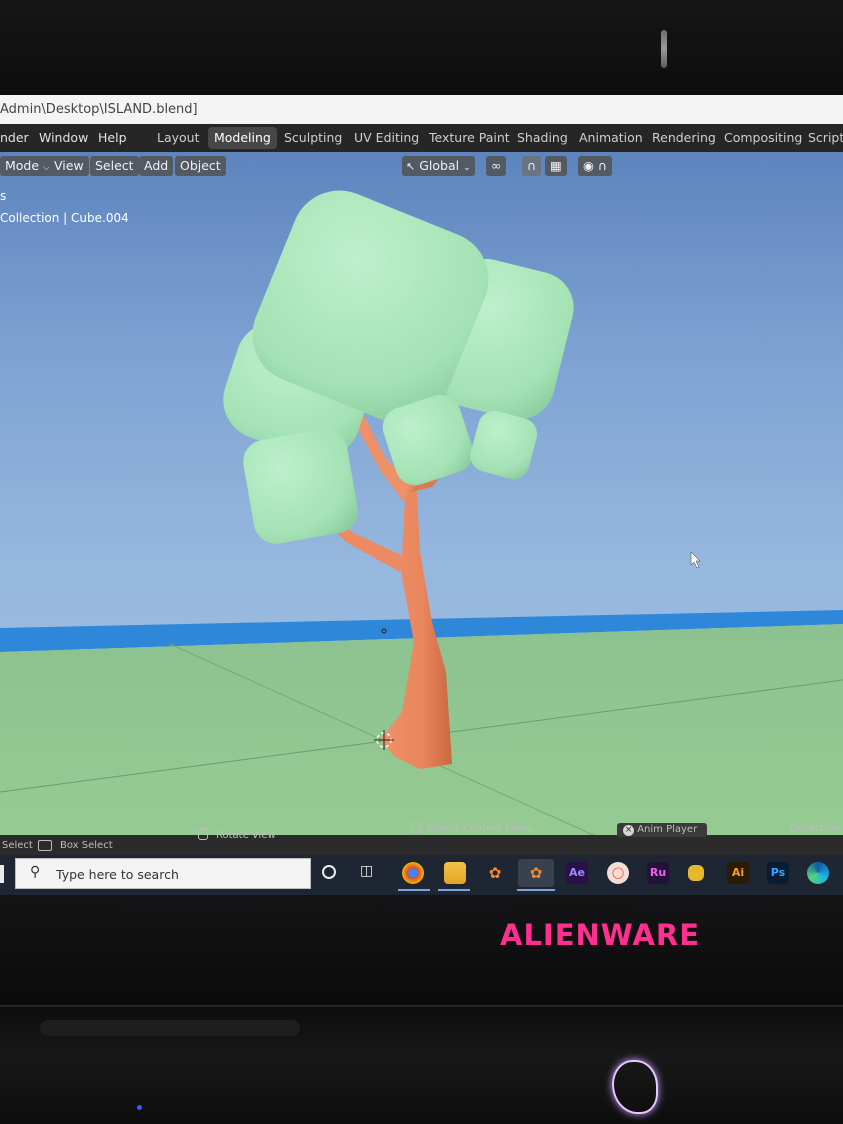  What do you see at coordinates (695, 560) in the screenshot?
I see `mouse-pointer-icon` at bounding box center [695, 560].